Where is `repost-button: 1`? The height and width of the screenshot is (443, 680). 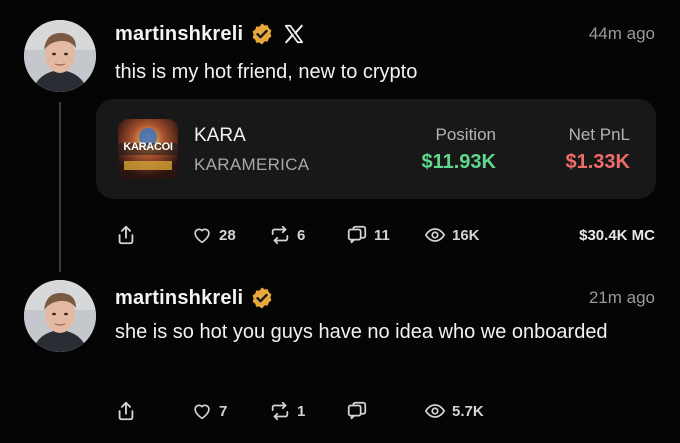
repost-button: 1 is located at coordinates (287, 411).